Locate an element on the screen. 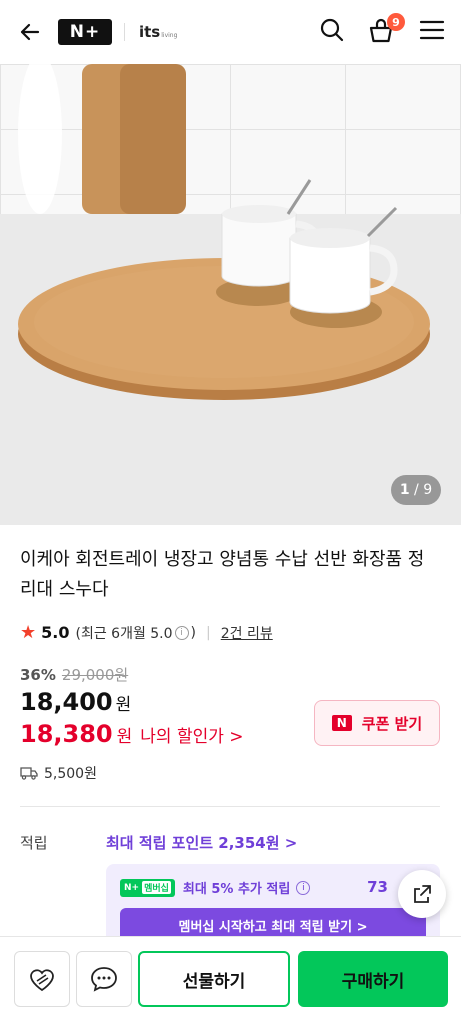 This screenshot has height=1024, width=461. share-icon is located at coordinates (422, 894).